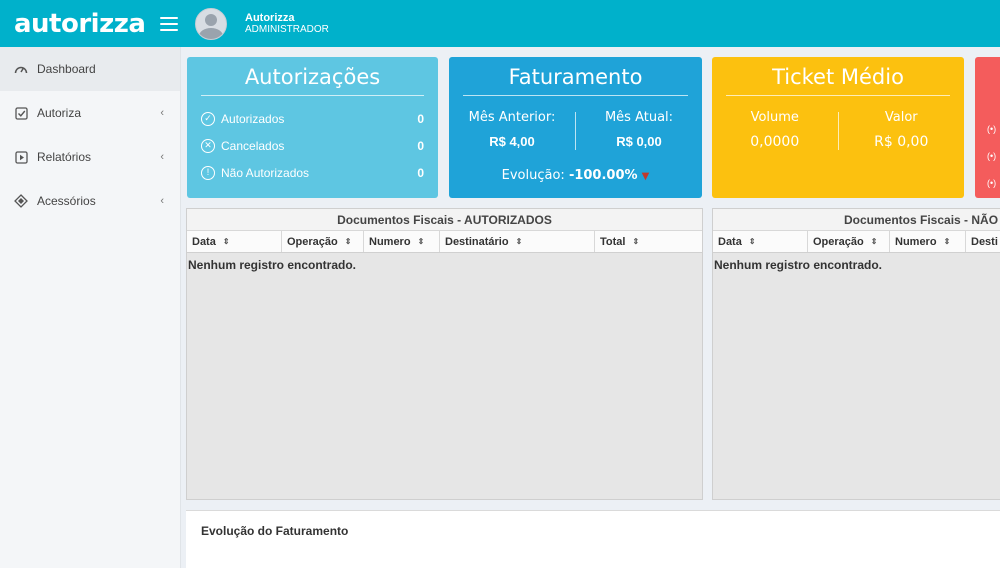 The image size is (1000, 568). I want to click on card-title: Ticket Médio, so click(838, 77).